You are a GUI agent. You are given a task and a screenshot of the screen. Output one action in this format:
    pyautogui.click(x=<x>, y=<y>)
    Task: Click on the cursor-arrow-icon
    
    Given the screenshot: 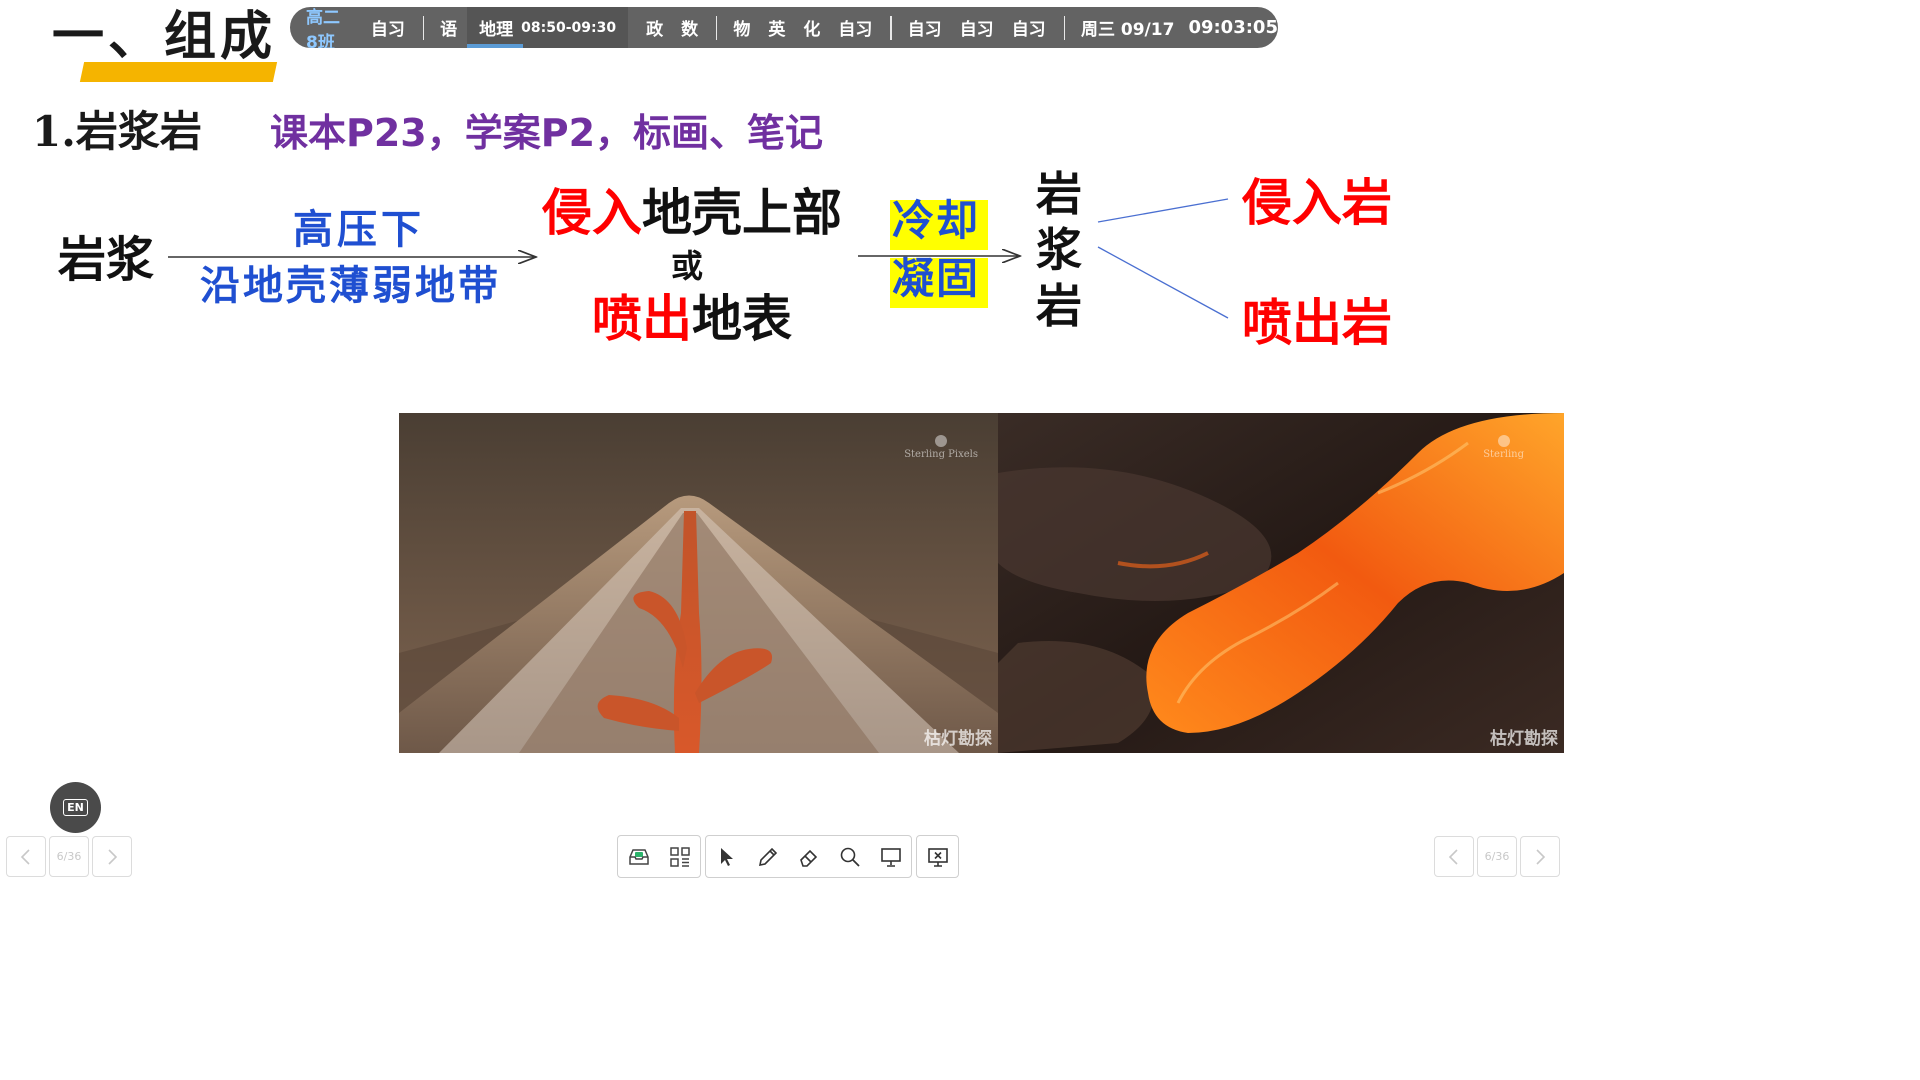 What is the action you would take?
    pyautogui.click(x=726, y=856)
    